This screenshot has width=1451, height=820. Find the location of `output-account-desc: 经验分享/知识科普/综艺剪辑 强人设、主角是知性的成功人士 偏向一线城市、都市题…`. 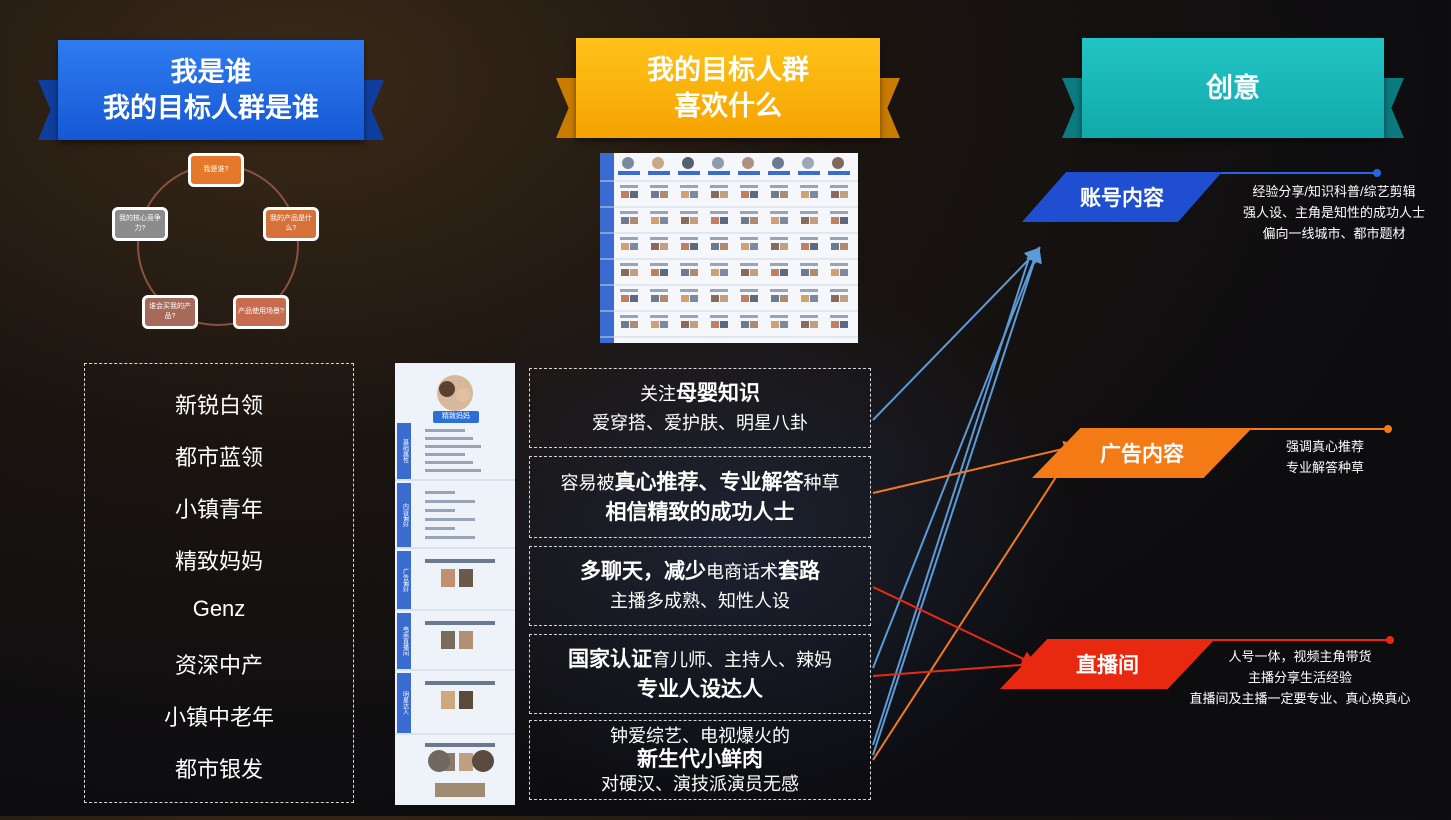

output-account-desc: 经验分享/知识科普/综艺剪辑 强人设、主角是知性的成功人士 偏向一线城市、都市题… is located at coordinates (1333, 212).